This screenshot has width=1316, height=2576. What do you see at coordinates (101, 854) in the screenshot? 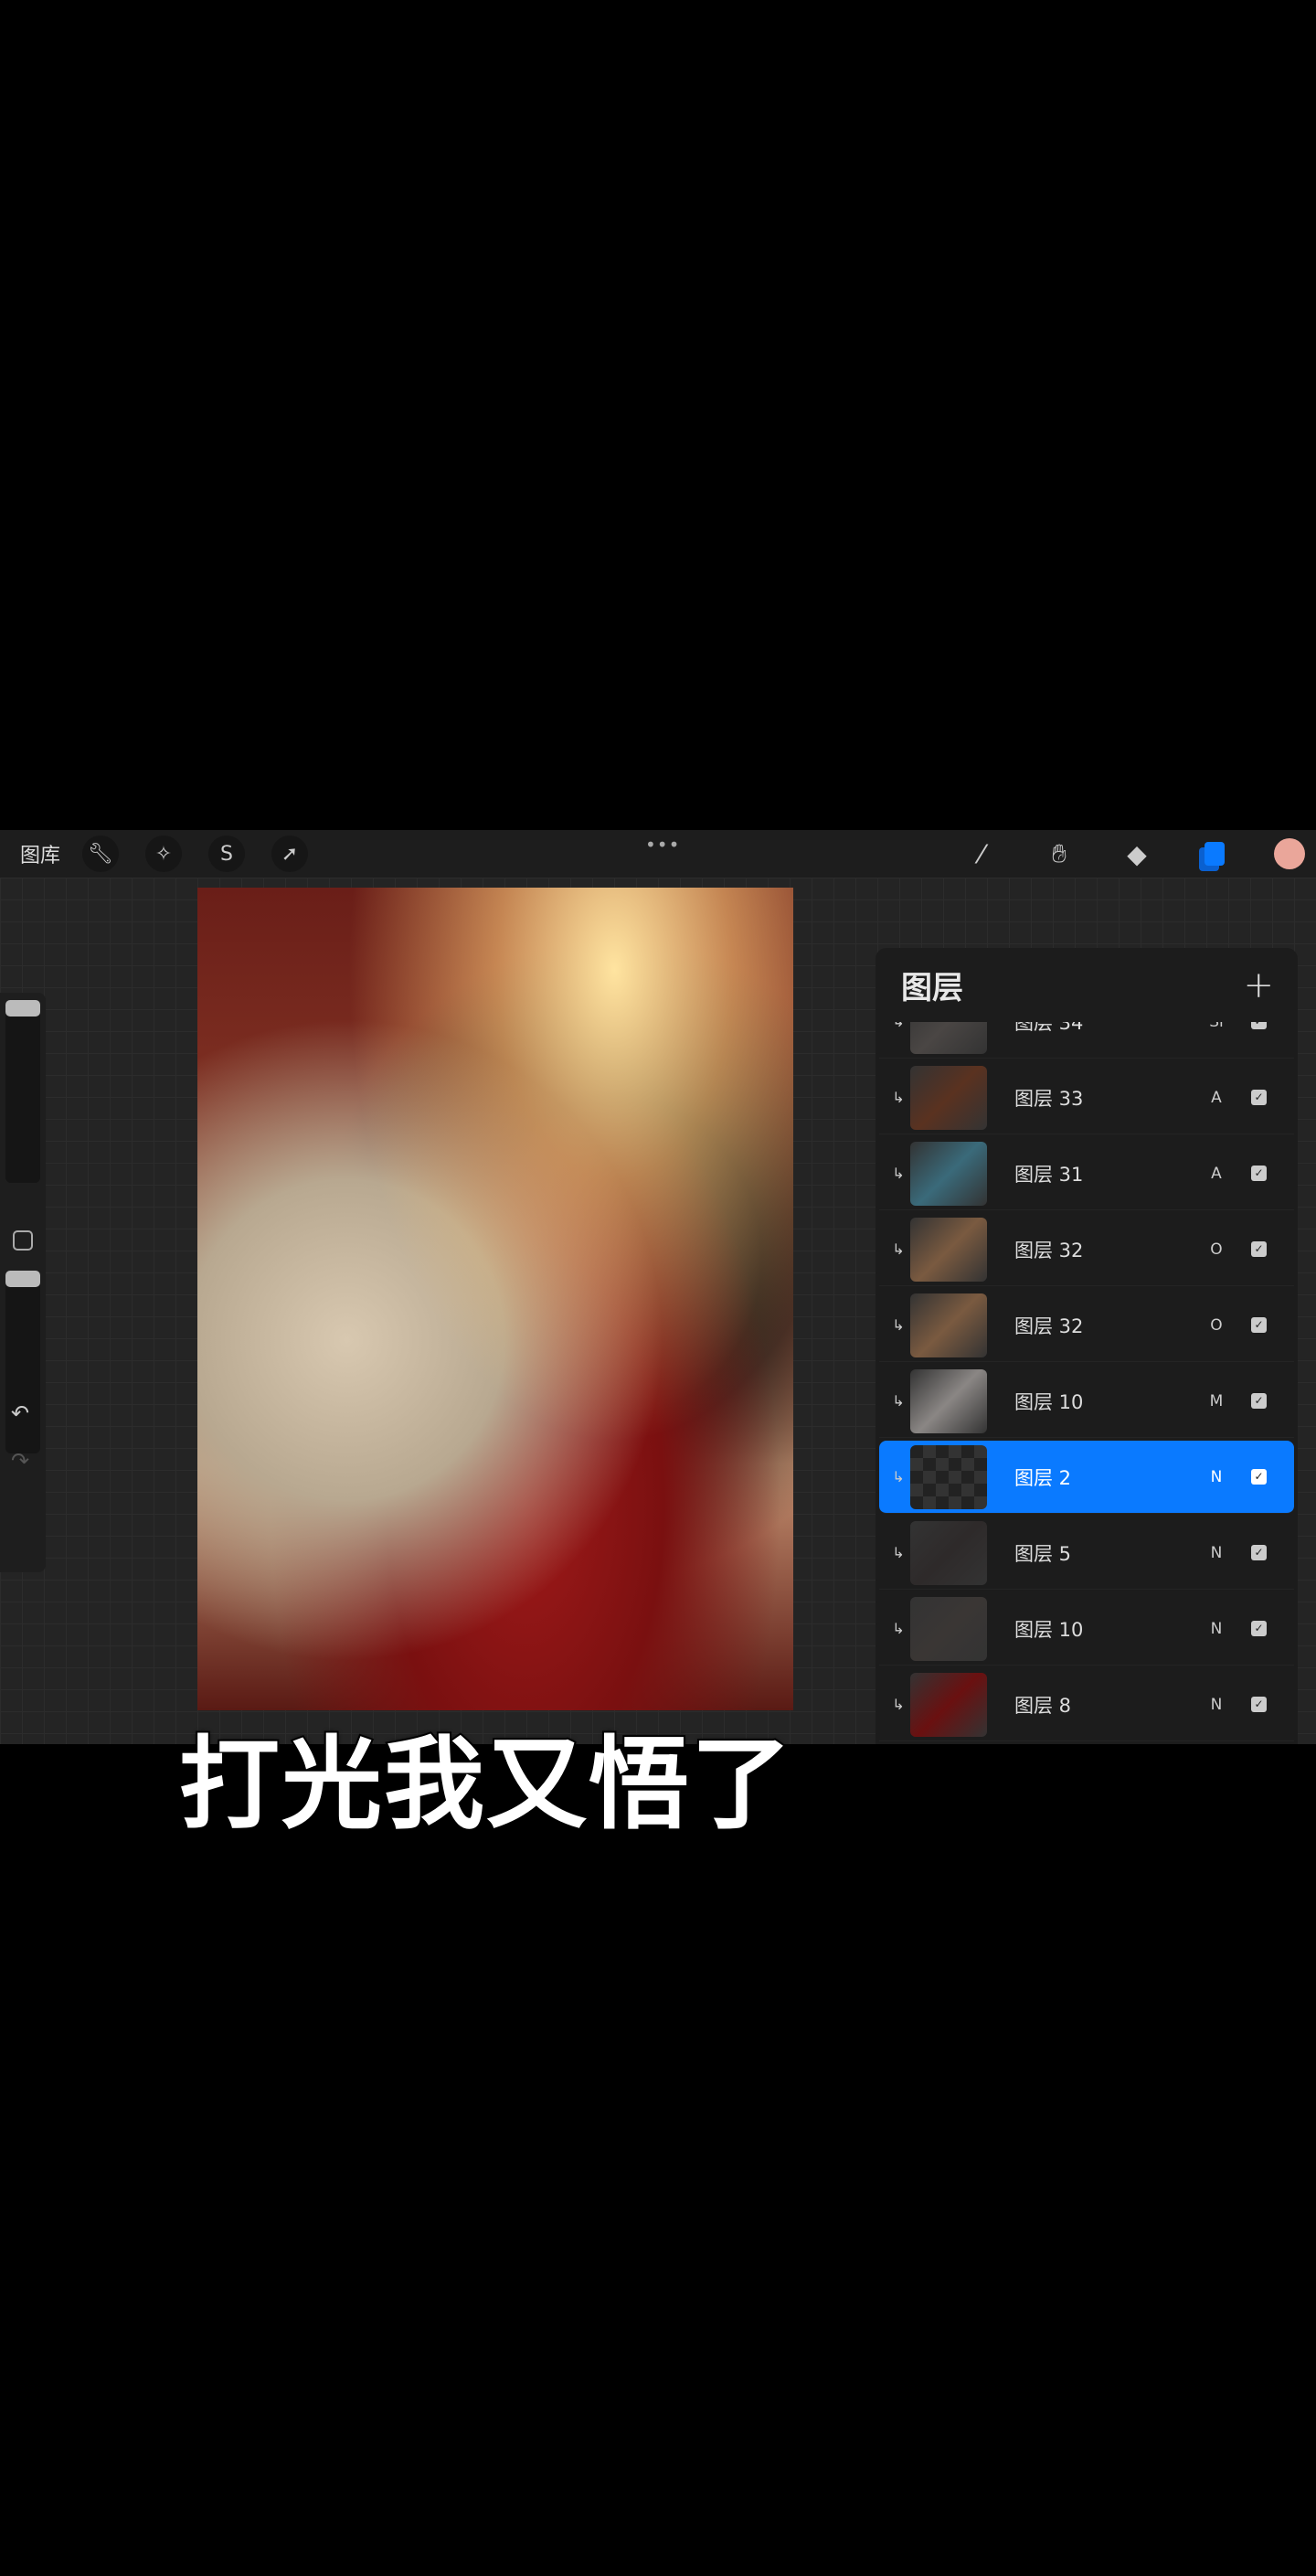
I see `wrench-icon: 🔧︎` at bounding box center [101, 854].